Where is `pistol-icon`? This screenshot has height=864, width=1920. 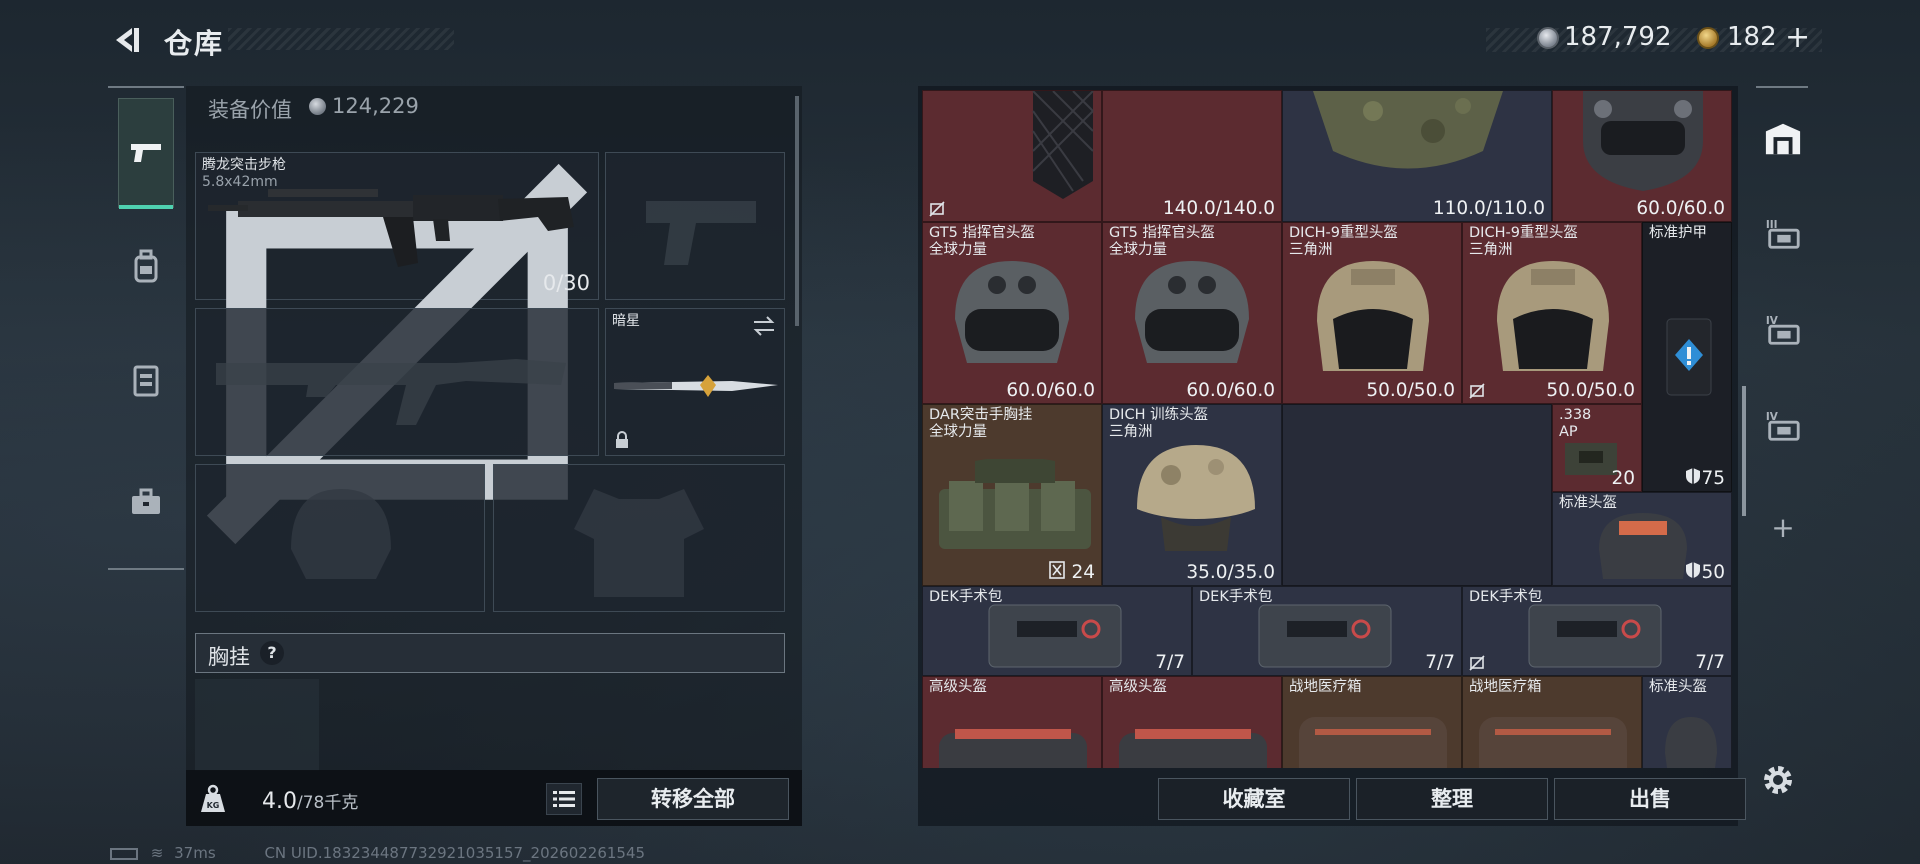 pistol-icon is located at coordinates (146, 153).